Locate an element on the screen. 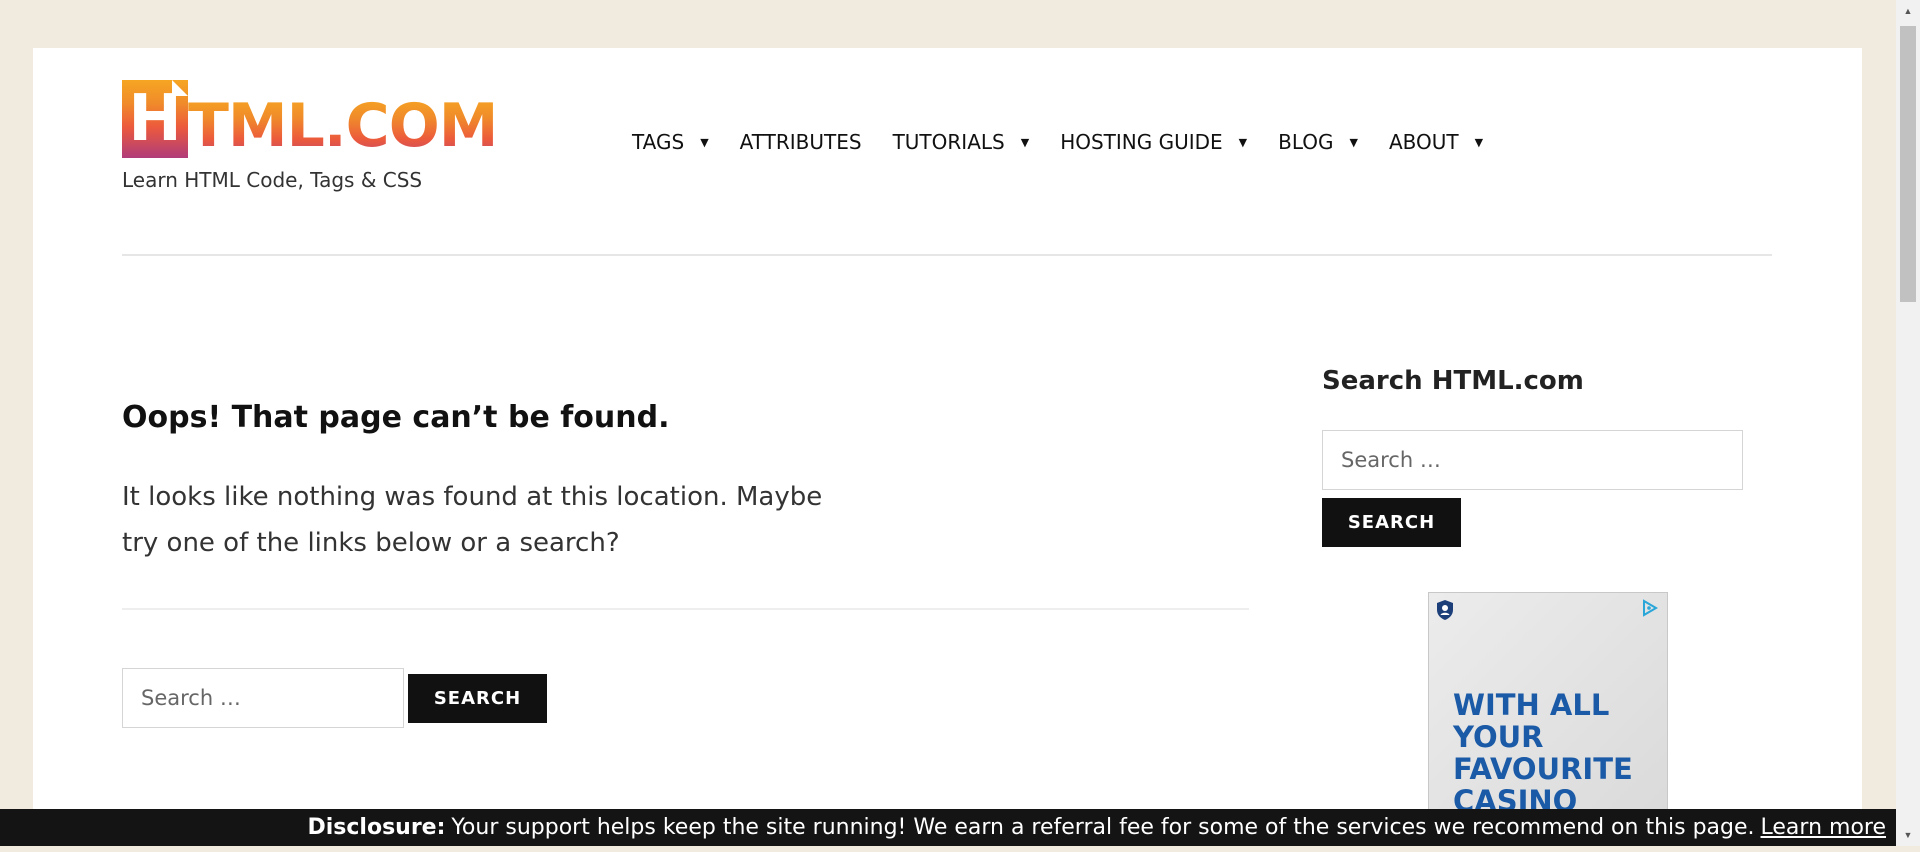 The height and width of the screenshot is (852, 1920). nav-item-label: ATTRIBUTES is located at coordinates (800, 142).